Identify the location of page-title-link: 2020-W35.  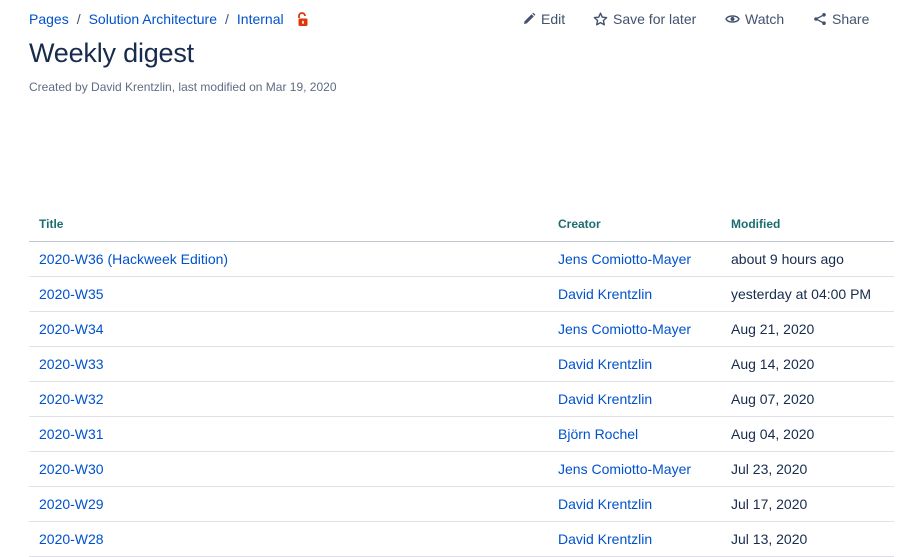
(71, 294).